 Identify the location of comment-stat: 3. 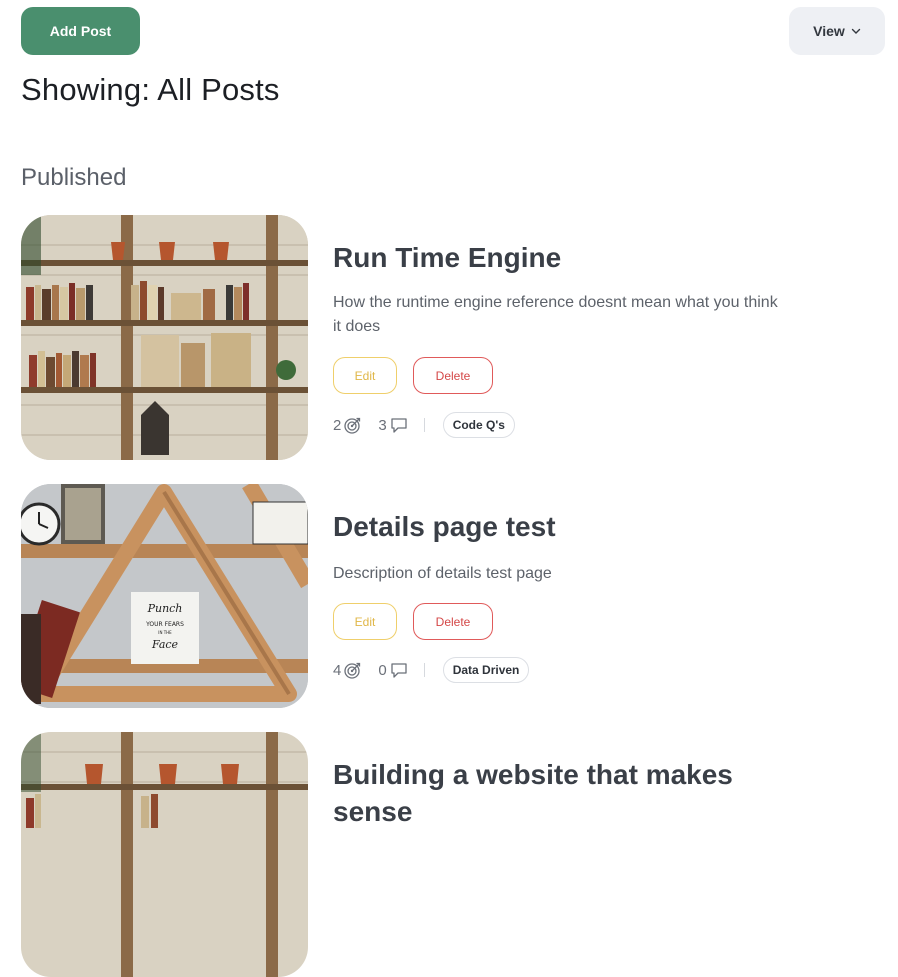
(392, 425).